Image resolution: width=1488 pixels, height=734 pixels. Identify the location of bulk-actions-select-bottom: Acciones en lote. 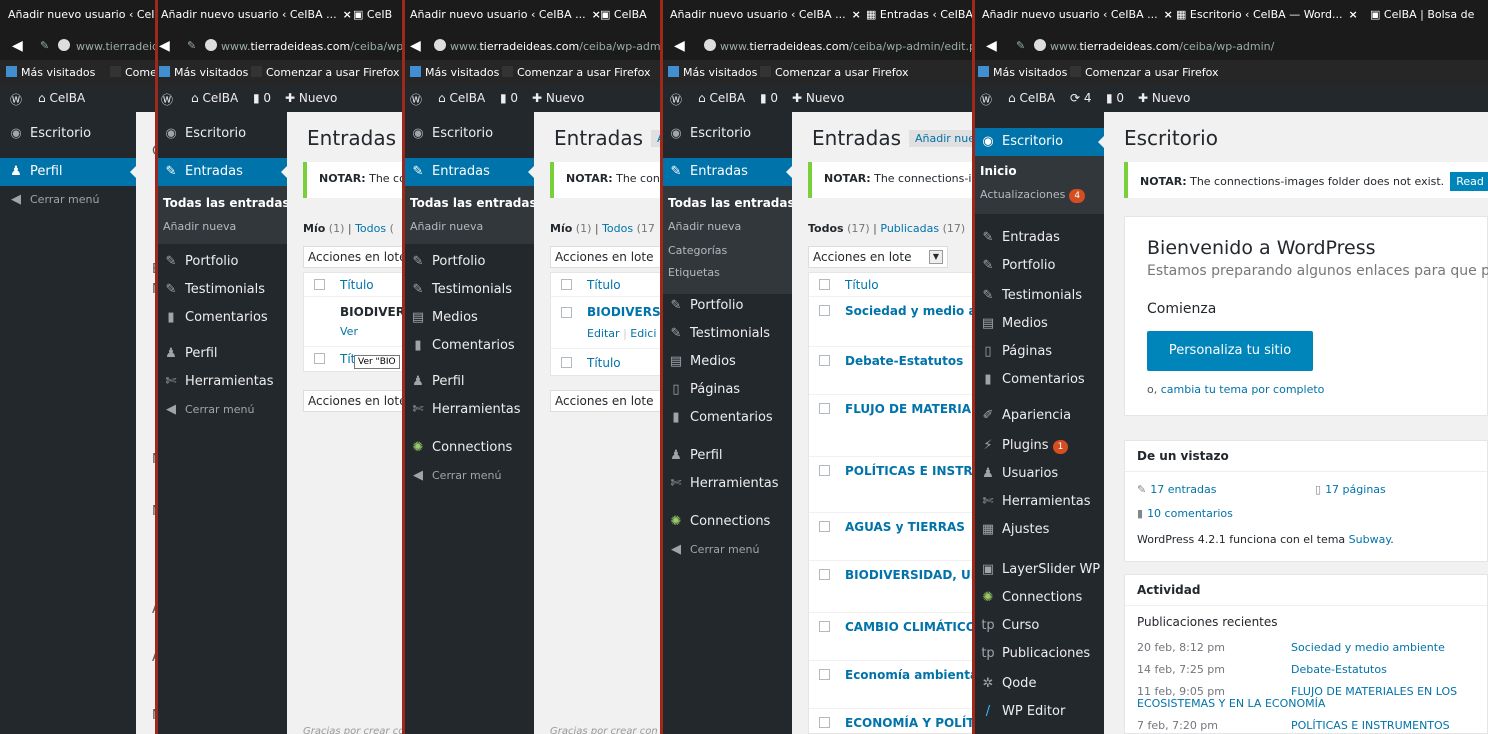
(354, 401).